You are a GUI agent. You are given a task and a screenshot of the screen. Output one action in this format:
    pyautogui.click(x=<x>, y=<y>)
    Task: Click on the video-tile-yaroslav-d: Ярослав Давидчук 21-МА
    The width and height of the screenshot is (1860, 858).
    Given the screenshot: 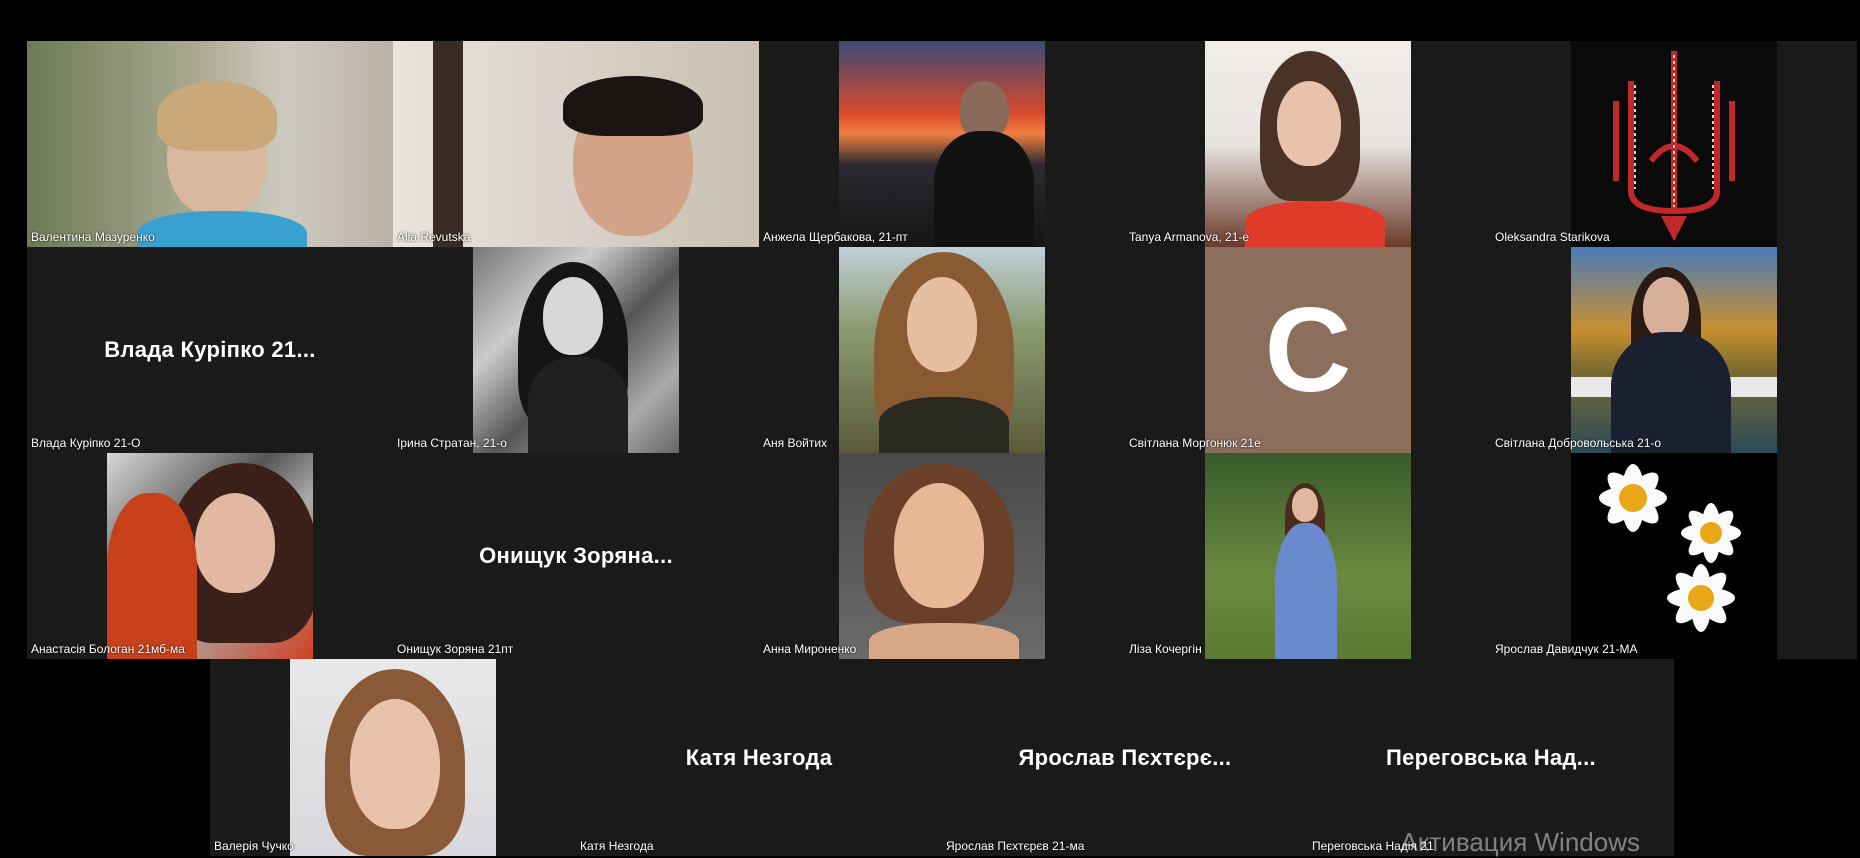 What is the action you would take?
    pyautogui.click(x=1674, y=556)
    